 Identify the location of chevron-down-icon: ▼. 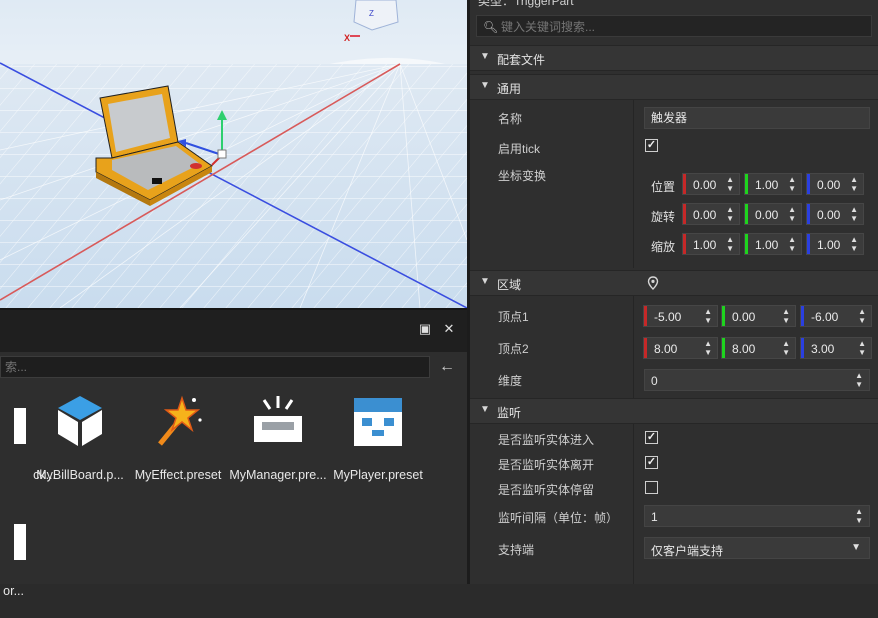
(856, 547).